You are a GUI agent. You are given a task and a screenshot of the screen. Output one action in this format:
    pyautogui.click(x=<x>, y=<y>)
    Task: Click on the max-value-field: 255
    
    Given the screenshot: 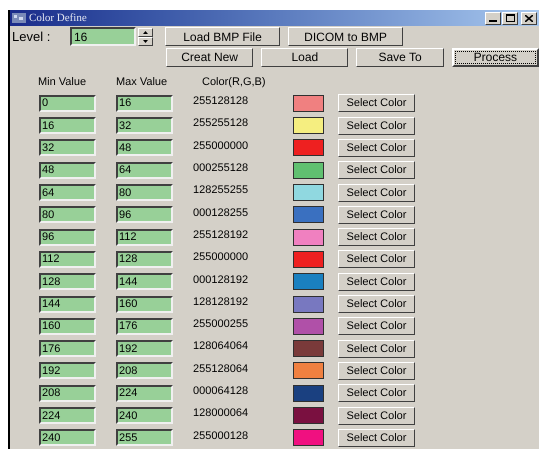 What is the action you would take?
    pyautogui.click(x=144, y=437)
    